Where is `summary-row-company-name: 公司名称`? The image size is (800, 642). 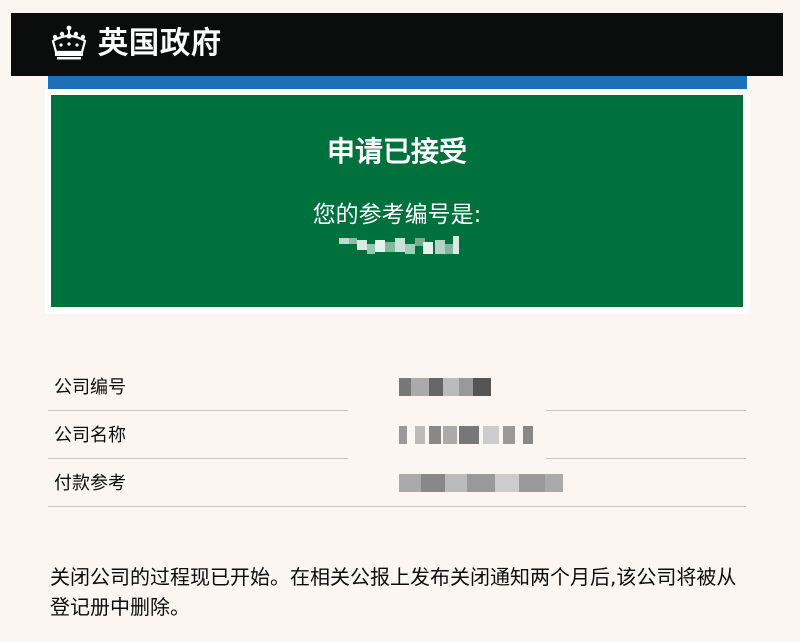 summary-row-company-name: 公司名称 is located at coordinates (397, 435).